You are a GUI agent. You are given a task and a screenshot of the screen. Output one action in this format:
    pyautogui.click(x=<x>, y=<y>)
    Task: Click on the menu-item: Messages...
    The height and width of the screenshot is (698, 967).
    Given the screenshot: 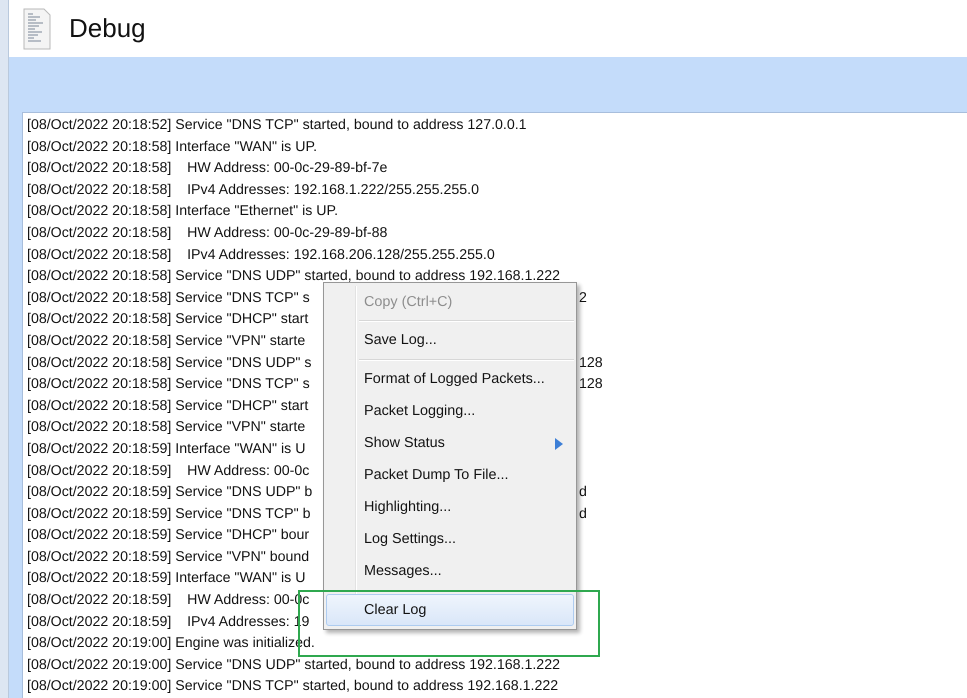 What is the action you would take?
    pyautogui.click(x=450, y=571)
    